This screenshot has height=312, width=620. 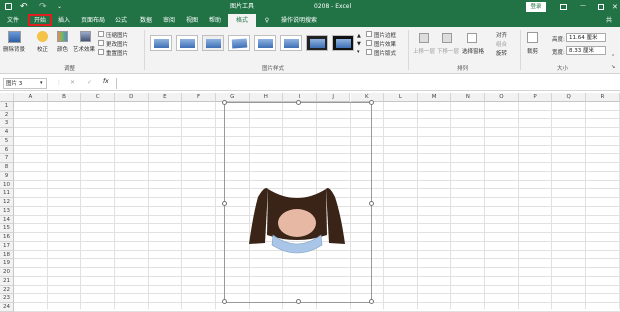 I want to click on column-header: E, so click(x=165, y=97).